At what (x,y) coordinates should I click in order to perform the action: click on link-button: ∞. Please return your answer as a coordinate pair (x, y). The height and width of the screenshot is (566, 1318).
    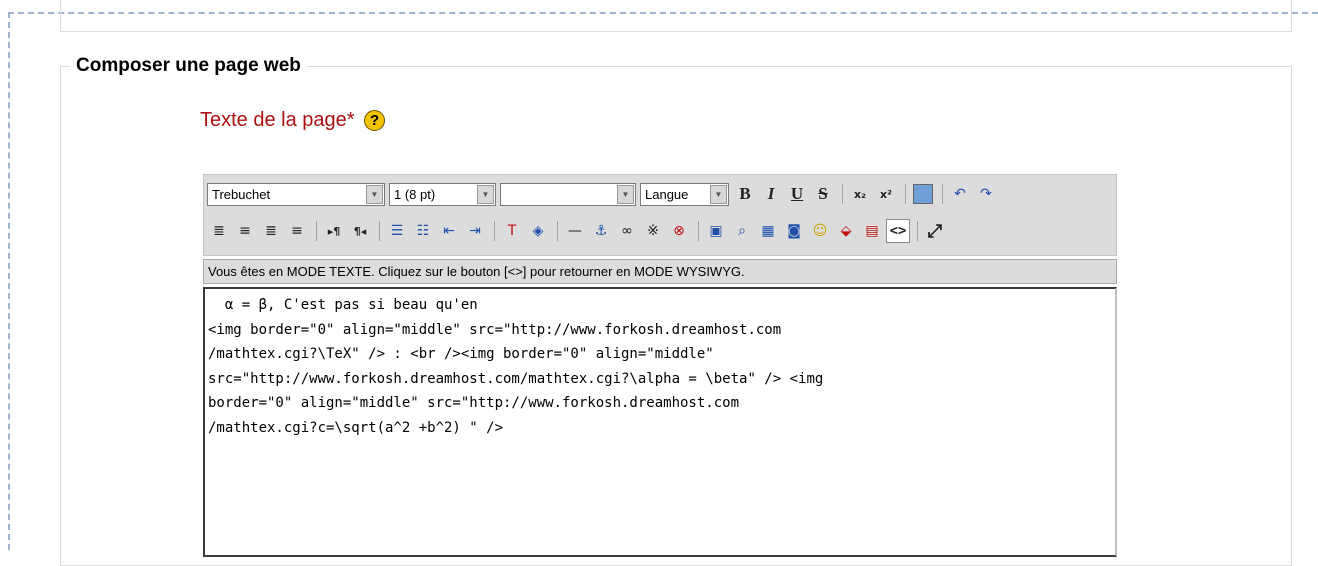
    Looking at the image, I should click on (627, 231).